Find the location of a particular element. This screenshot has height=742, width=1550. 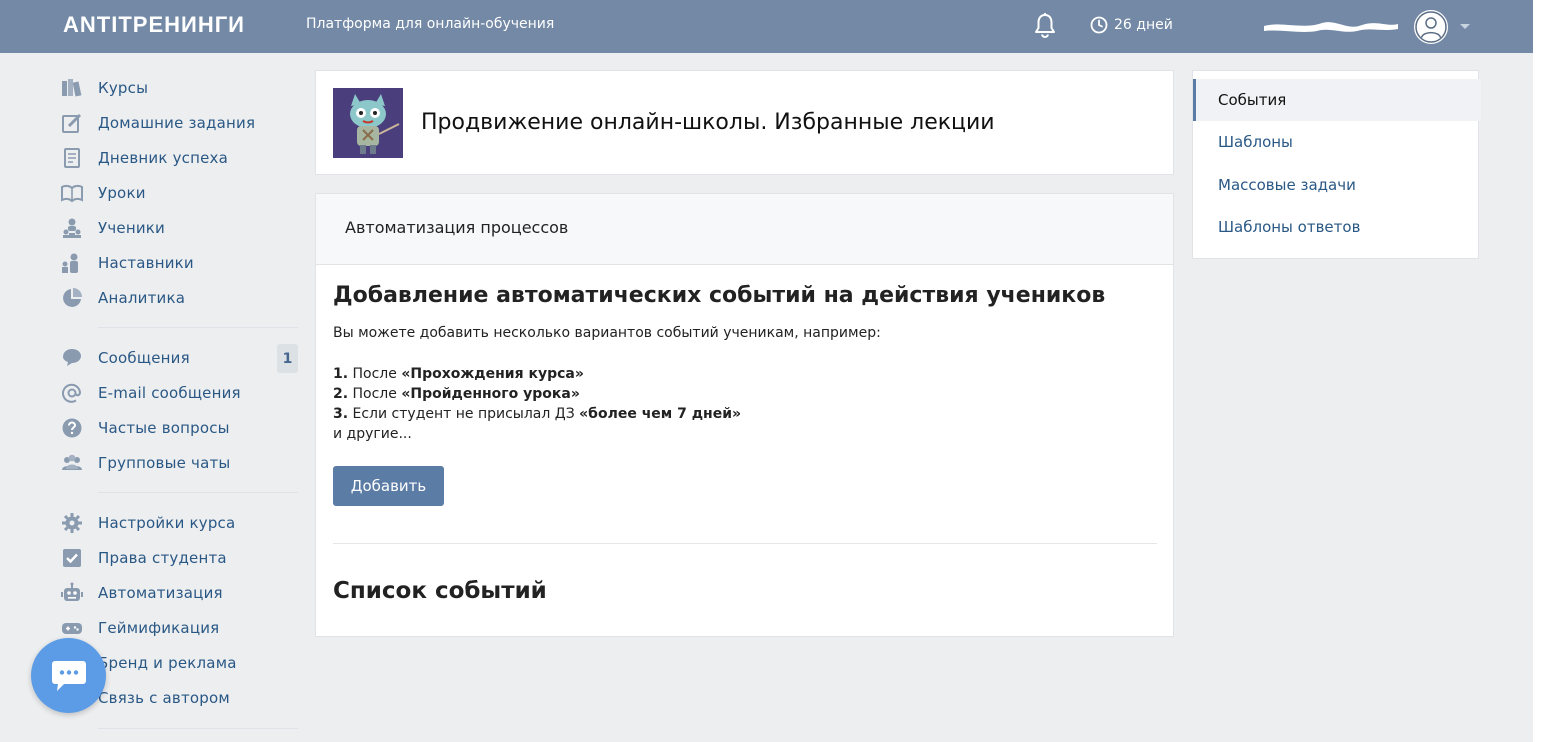

sidebar-item-label: E-mail сообщения is located at coordinates (169, 392).